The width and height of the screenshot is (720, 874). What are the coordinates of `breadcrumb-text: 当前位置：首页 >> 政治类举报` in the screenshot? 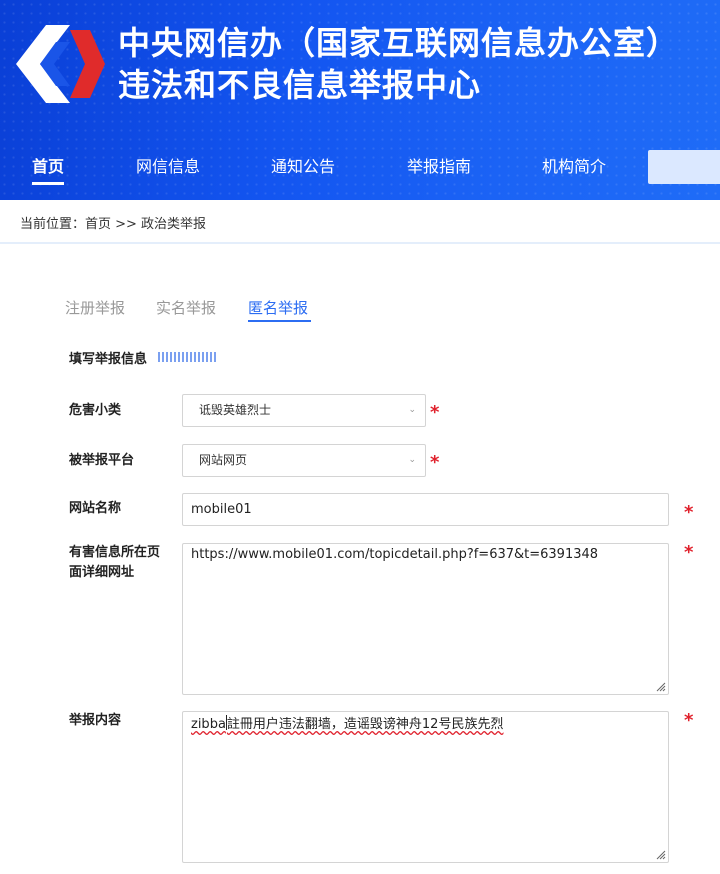 It's located at (113, 224).